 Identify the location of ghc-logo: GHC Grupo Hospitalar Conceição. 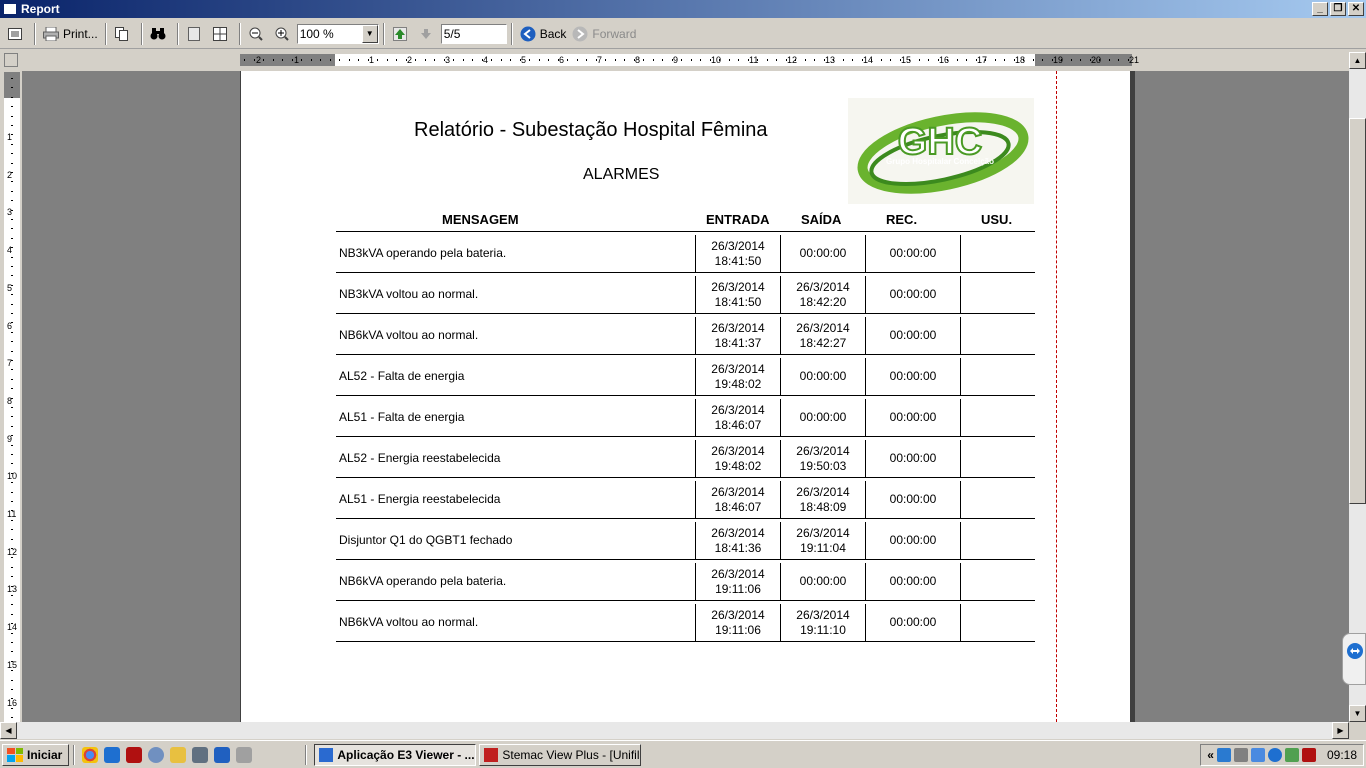
(941, 151).